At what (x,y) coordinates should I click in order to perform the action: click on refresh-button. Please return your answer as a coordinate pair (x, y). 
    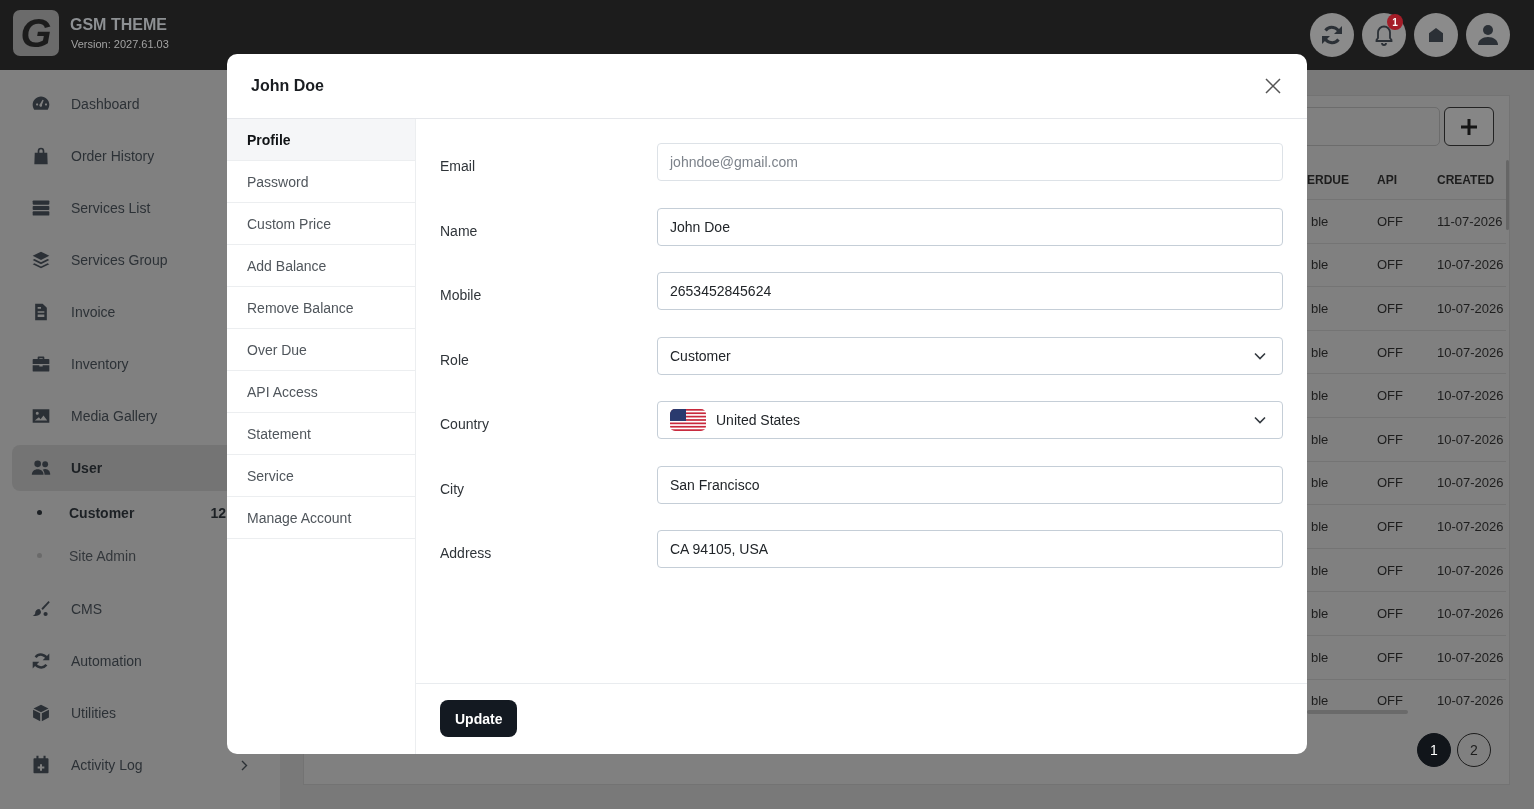
    Looking at the image, I should click on (1332, 35).